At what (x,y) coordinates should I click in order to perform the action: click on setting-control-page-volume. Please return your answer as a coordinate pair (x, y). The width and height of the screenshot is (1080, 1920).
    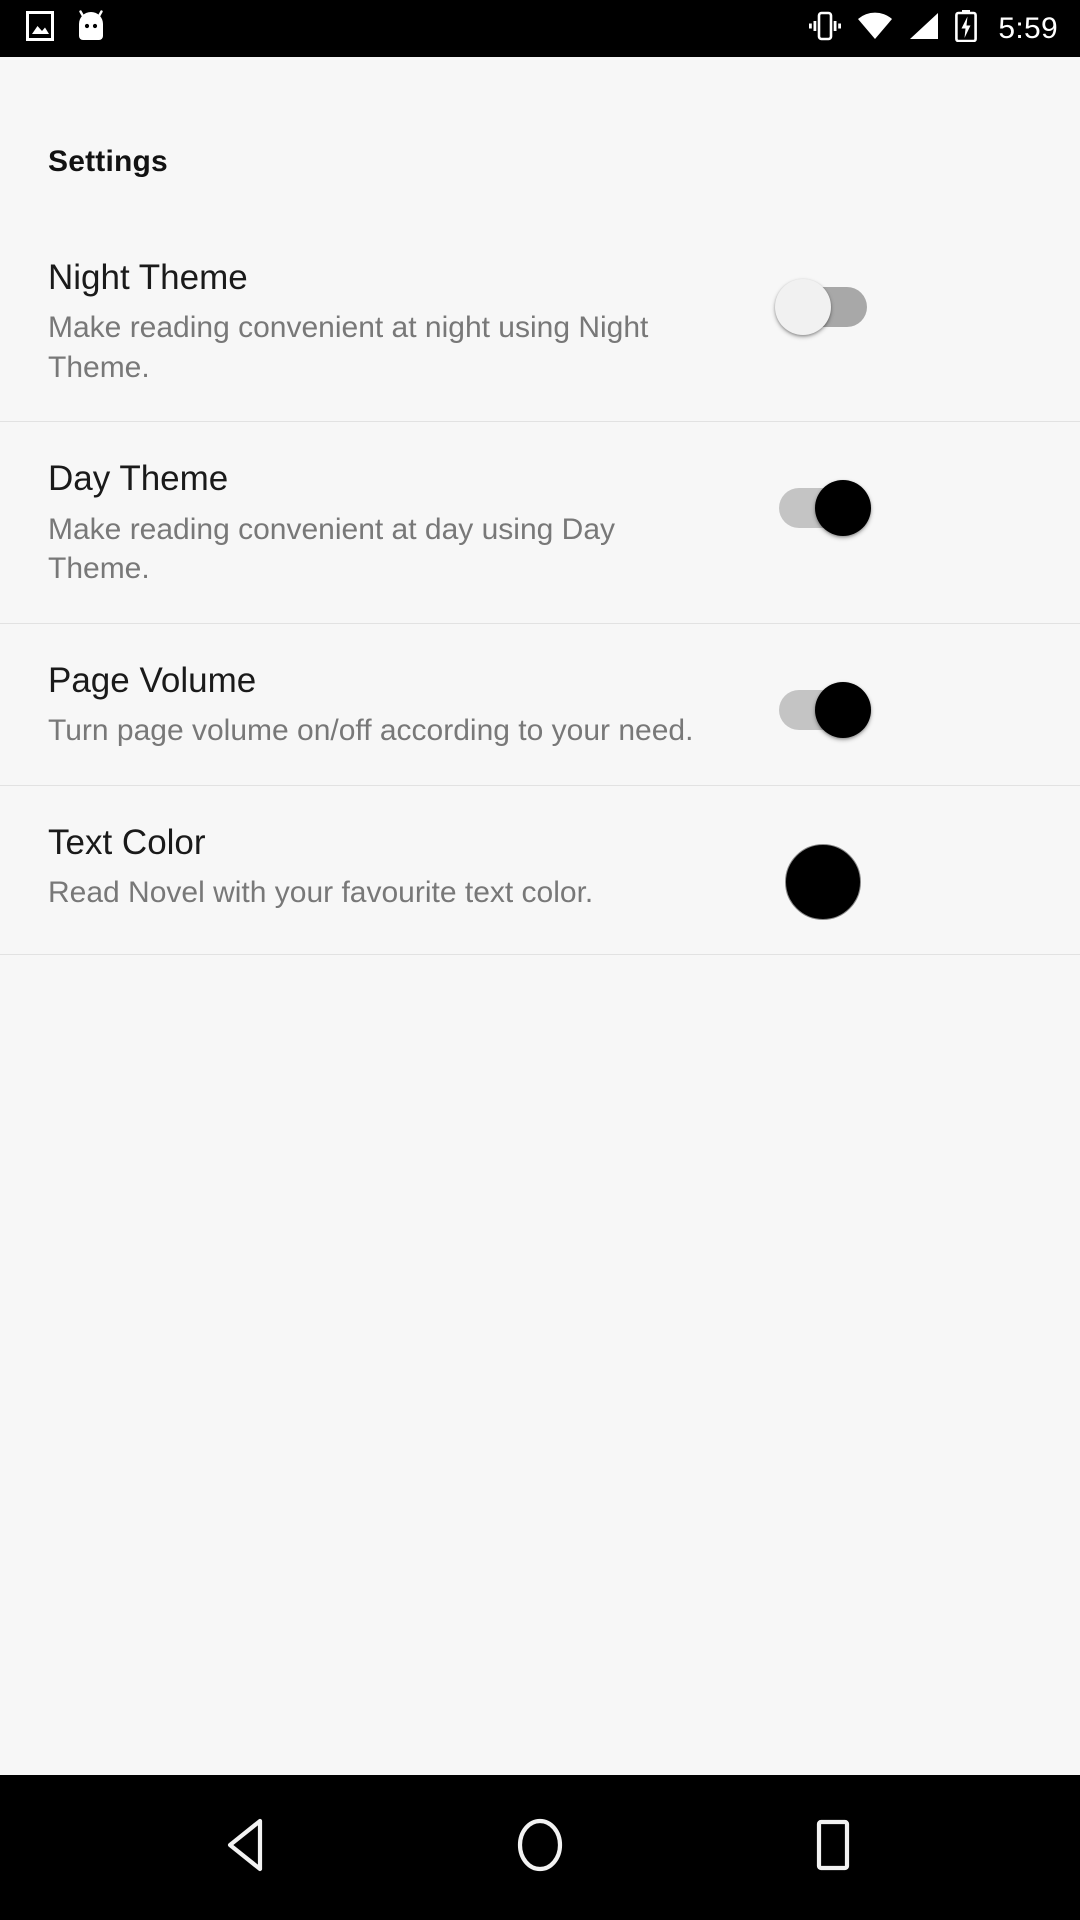
    Looking at the image, I should click on (823, 699).